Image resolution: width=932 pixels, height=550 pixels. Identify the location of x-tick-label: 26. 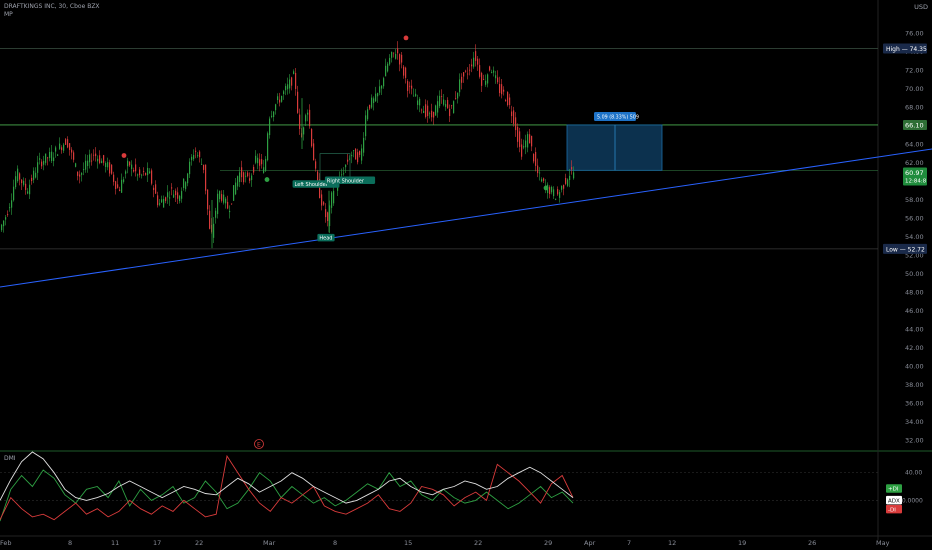
(812, 543).